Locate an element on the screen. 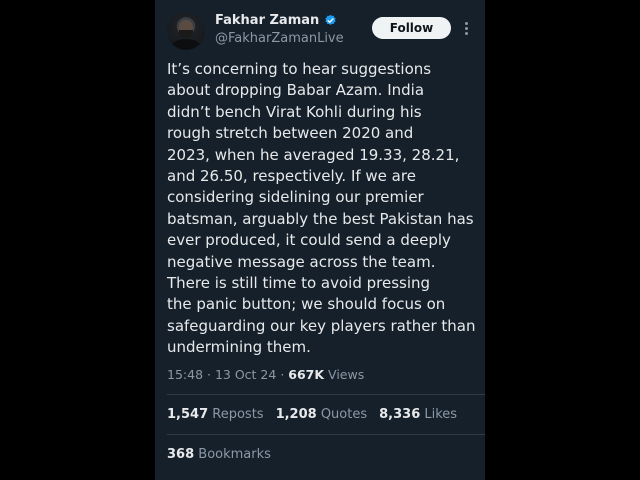 Image resolution: width=640 pixels, height=480 pixels. likes-count: 8,336 is located at coordinates (400, 414).